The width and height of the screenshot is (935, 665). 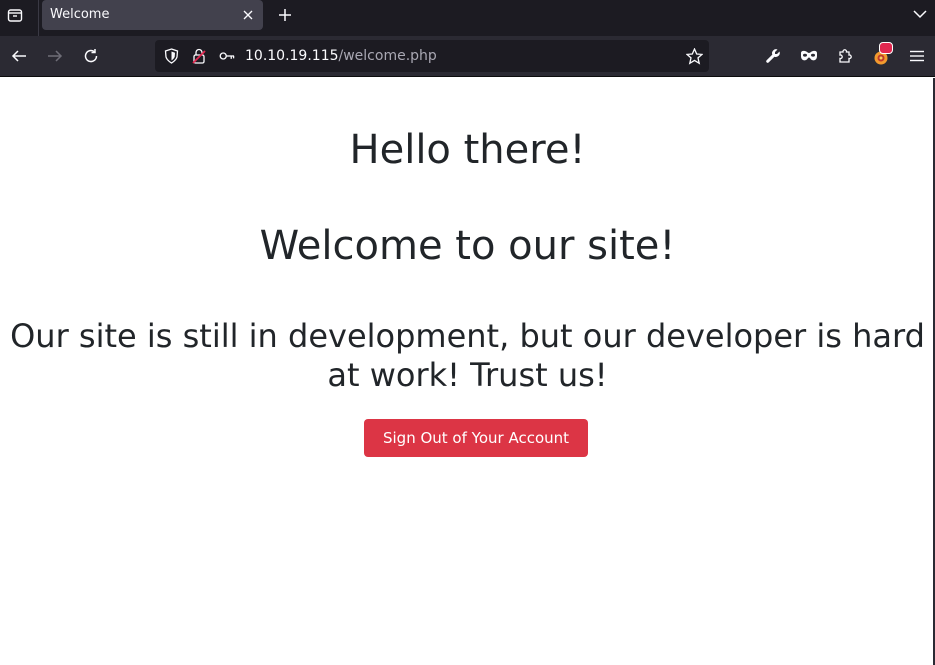 What do you see at coordinates (152, 15) in the screenshot?
I see `tab-welcome: Welcome` at bounding box center [152, 15].